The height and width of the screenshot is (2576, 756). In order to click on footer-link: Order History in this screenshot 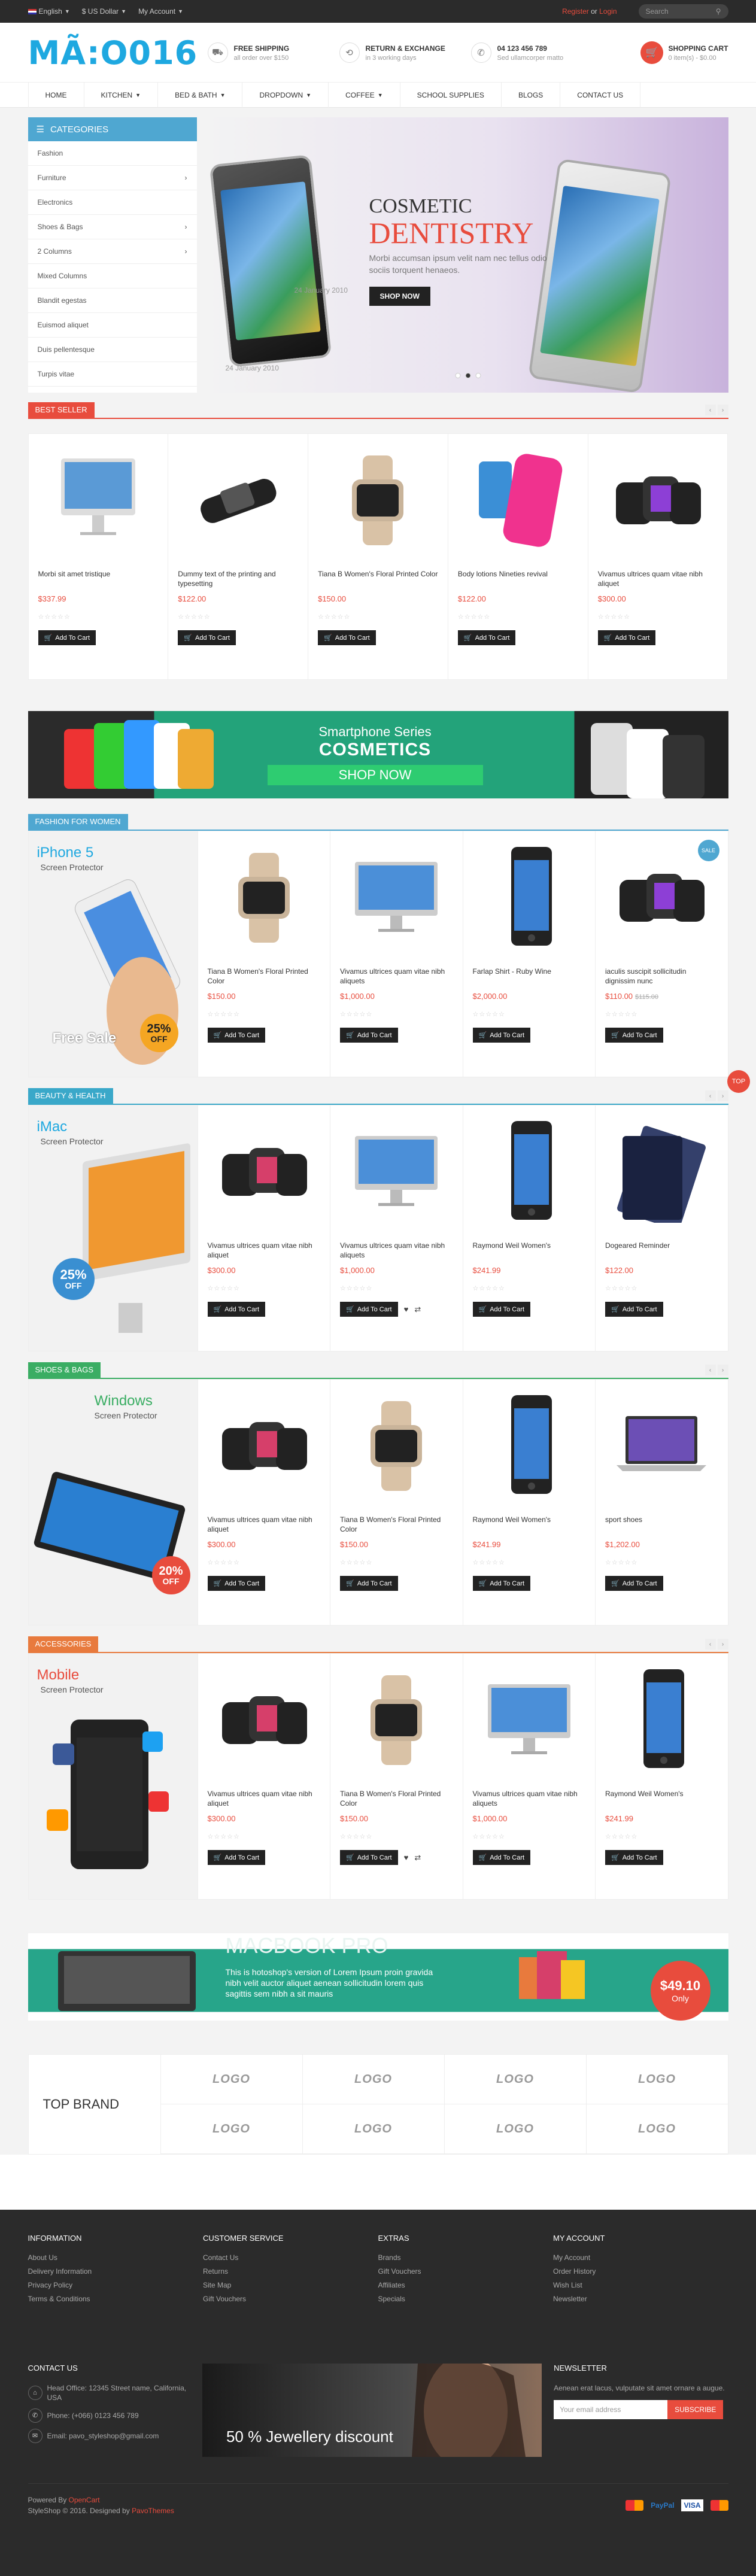, I will do `click(640, 2271)`.